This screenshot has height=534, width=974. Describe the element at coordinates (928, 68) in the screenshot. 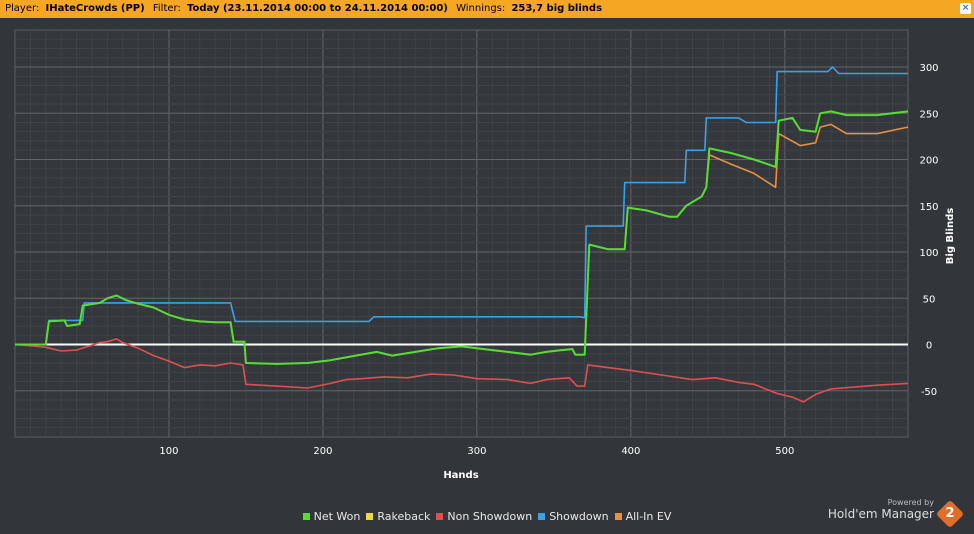

I see `y-tick-label: 300` at that location.